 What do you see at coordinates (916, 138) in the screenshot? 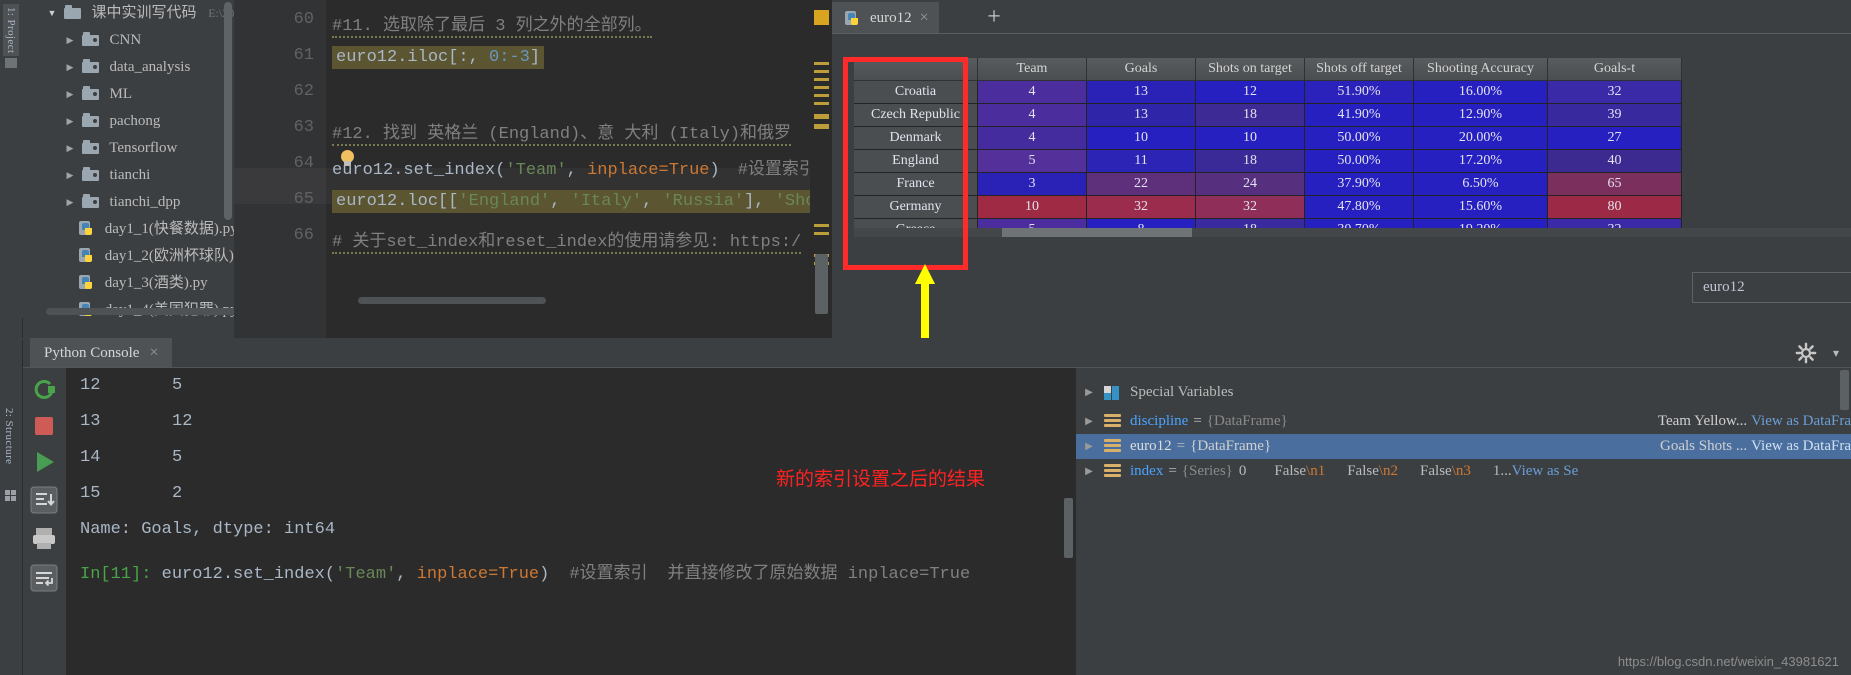
I see `table-index-cell: Denmark` at bounding box center [916, 138].